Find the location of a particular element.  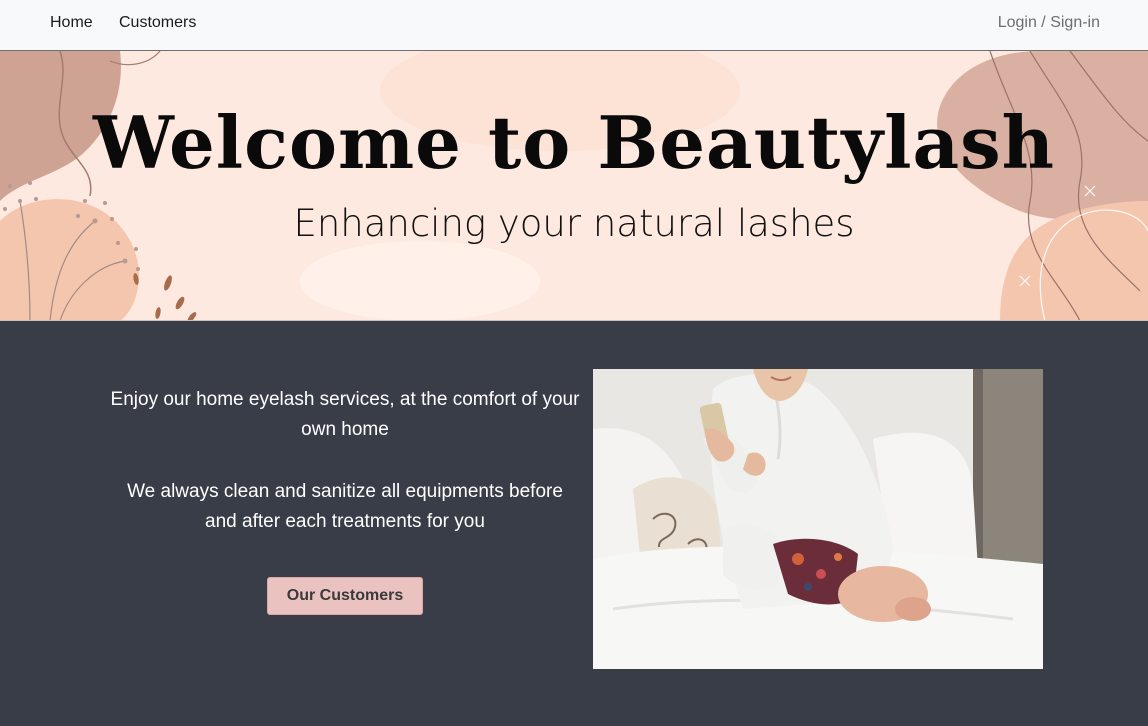

hero-subtitle: Enhancing your natural lashes is located at coordinates (574, 223).